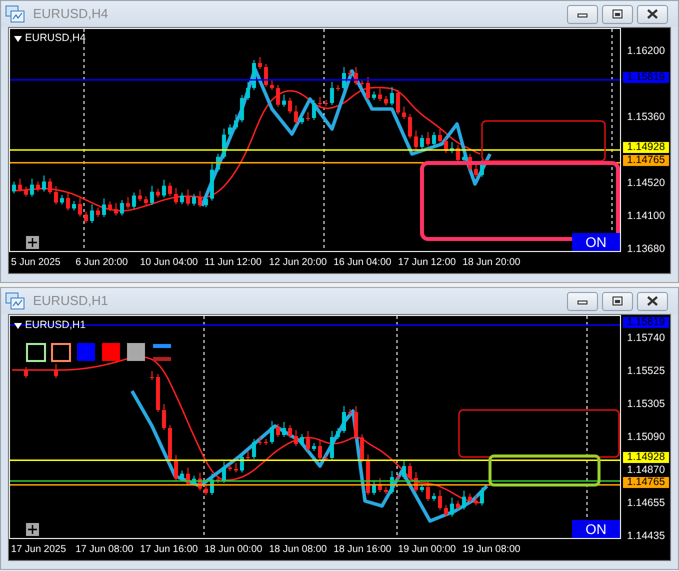 This screenshot has height=571, width=679. What do you see at coordinates (104, 550) in the screenshot?
I see `time-axis-label: 17 Jun 08:00` at bounding box center [104, 550].